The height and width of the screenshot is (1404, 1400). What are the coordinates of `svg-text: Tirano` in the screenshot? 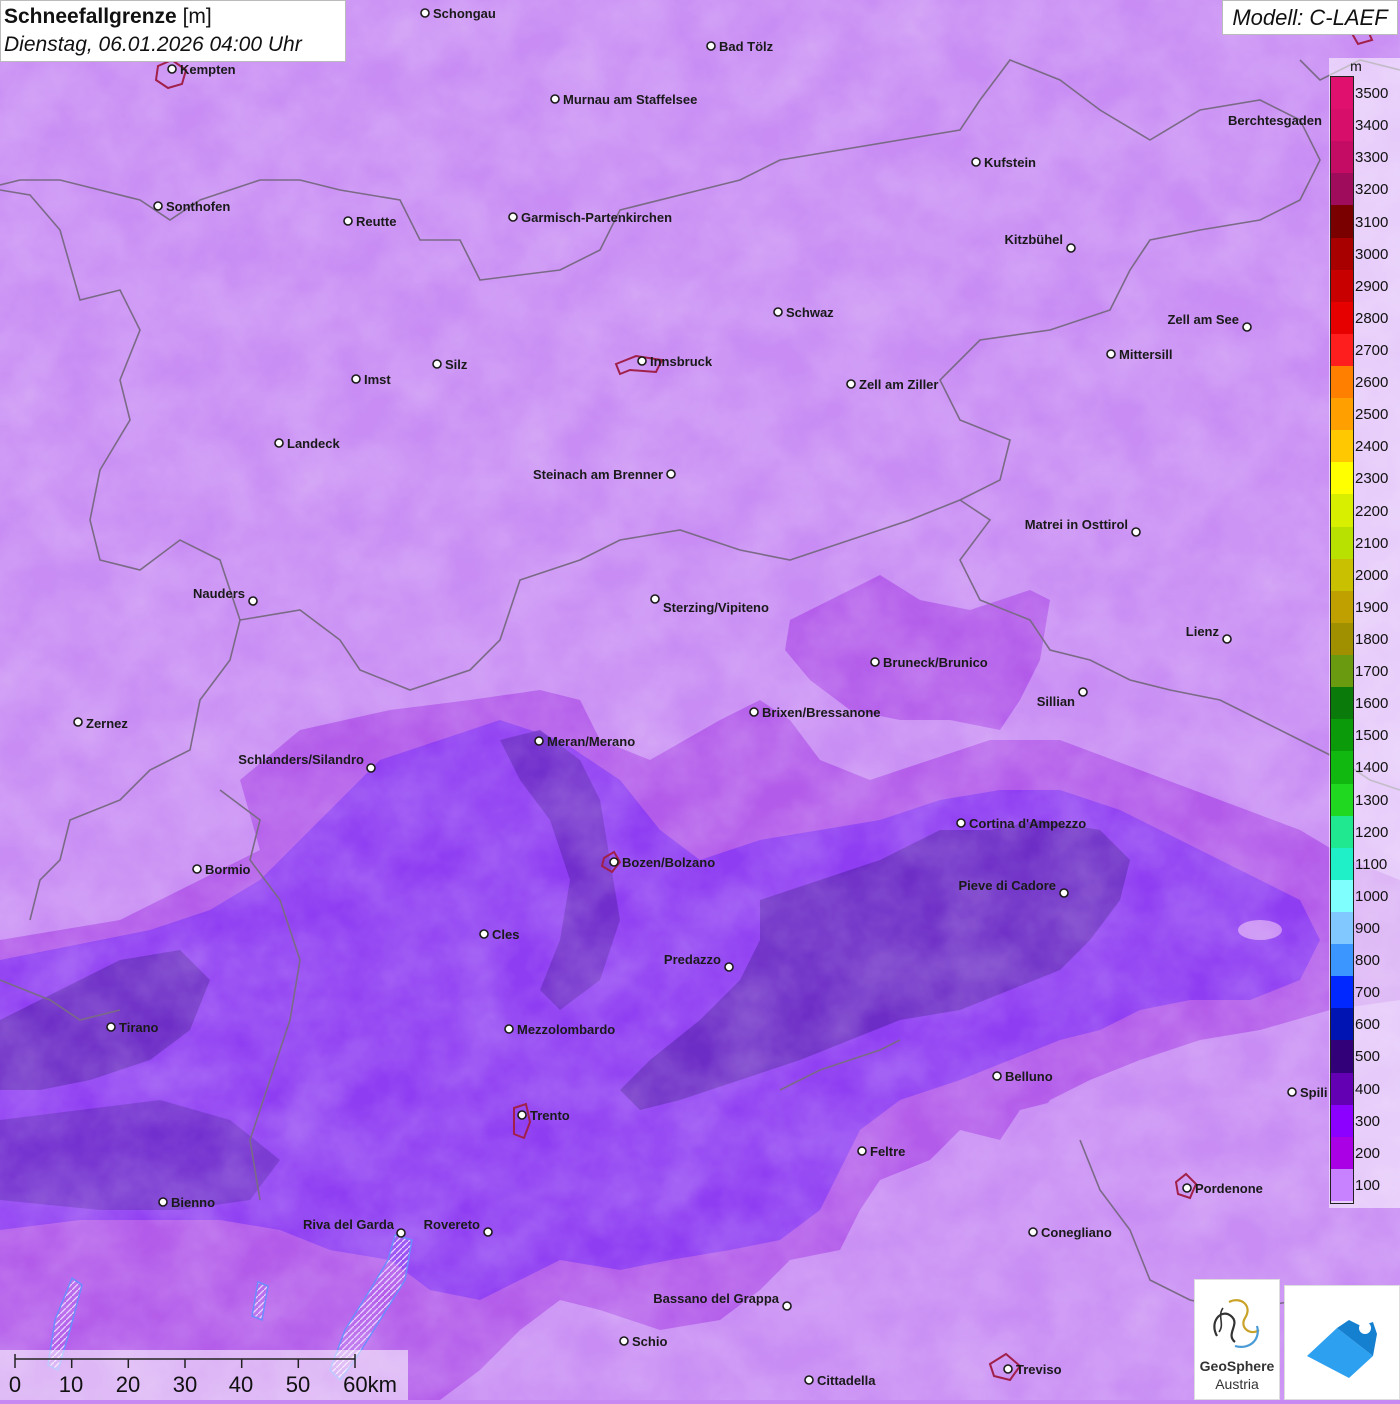 It's located at (139, 1027).